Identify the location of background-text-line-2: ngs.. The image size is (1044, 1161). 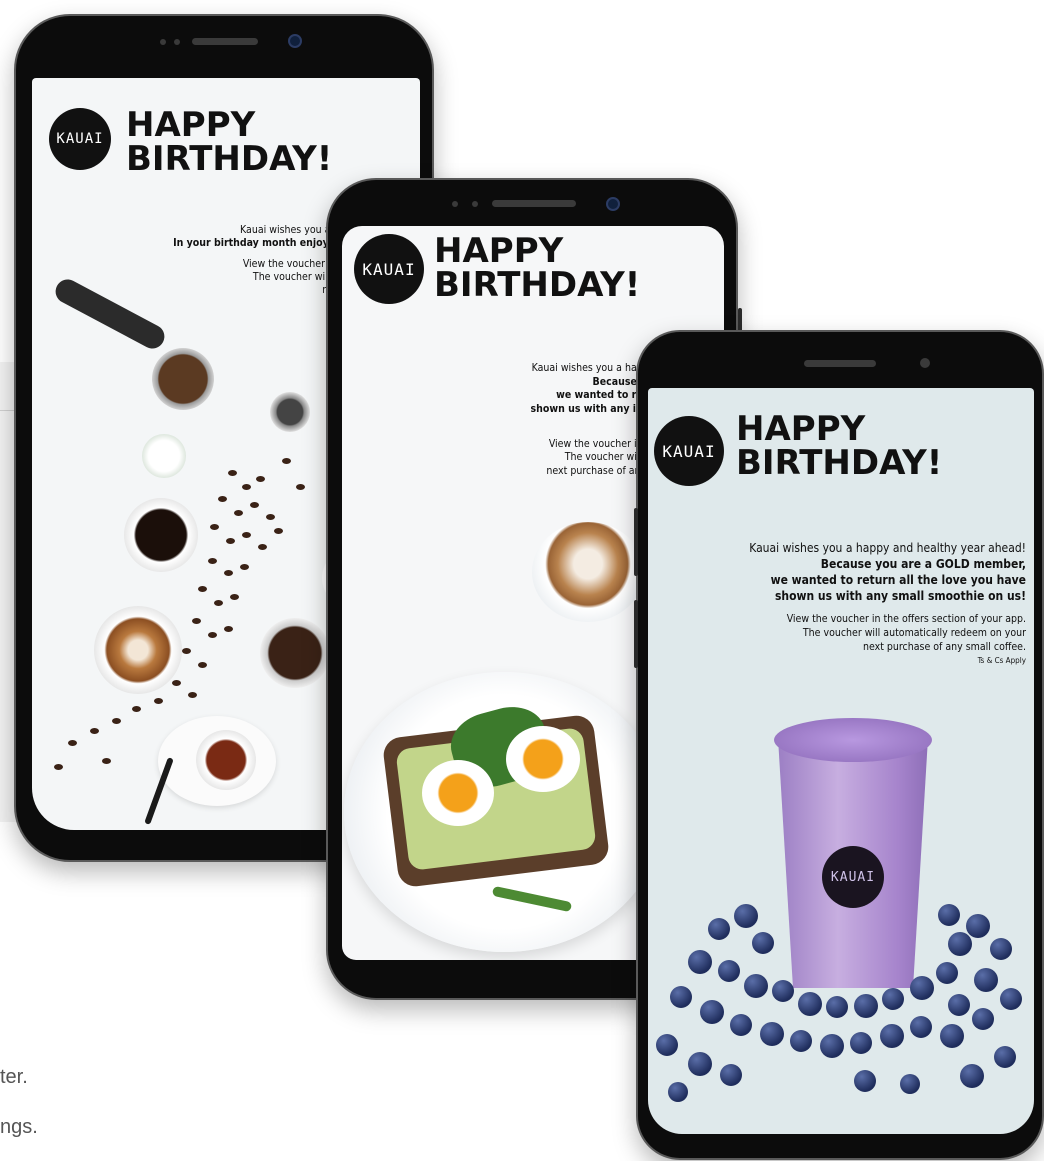
(19, 1127).